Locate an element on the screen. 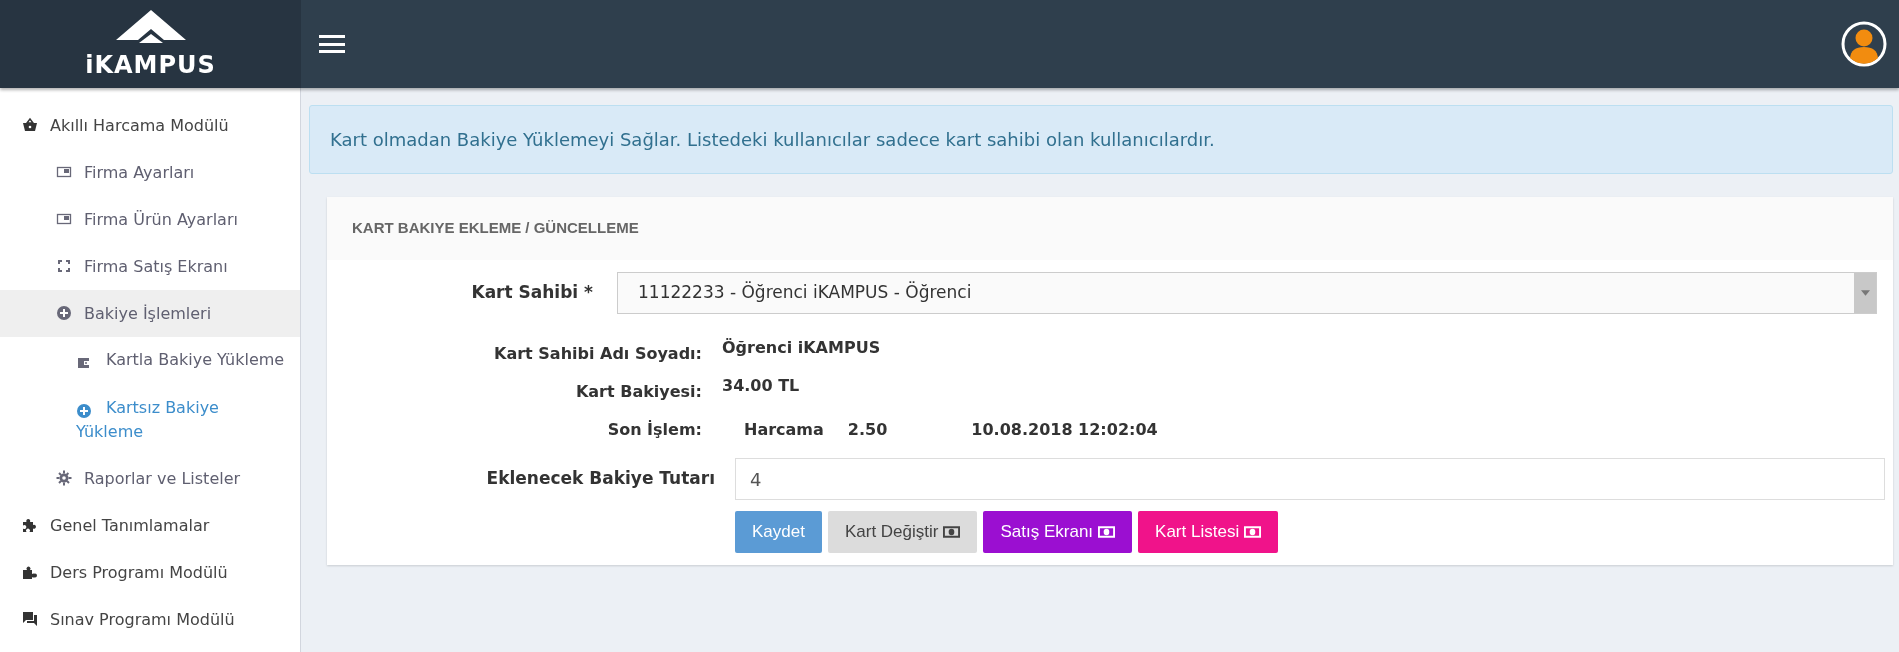  info-value: 2.50 is located at coordinates (867, 430).